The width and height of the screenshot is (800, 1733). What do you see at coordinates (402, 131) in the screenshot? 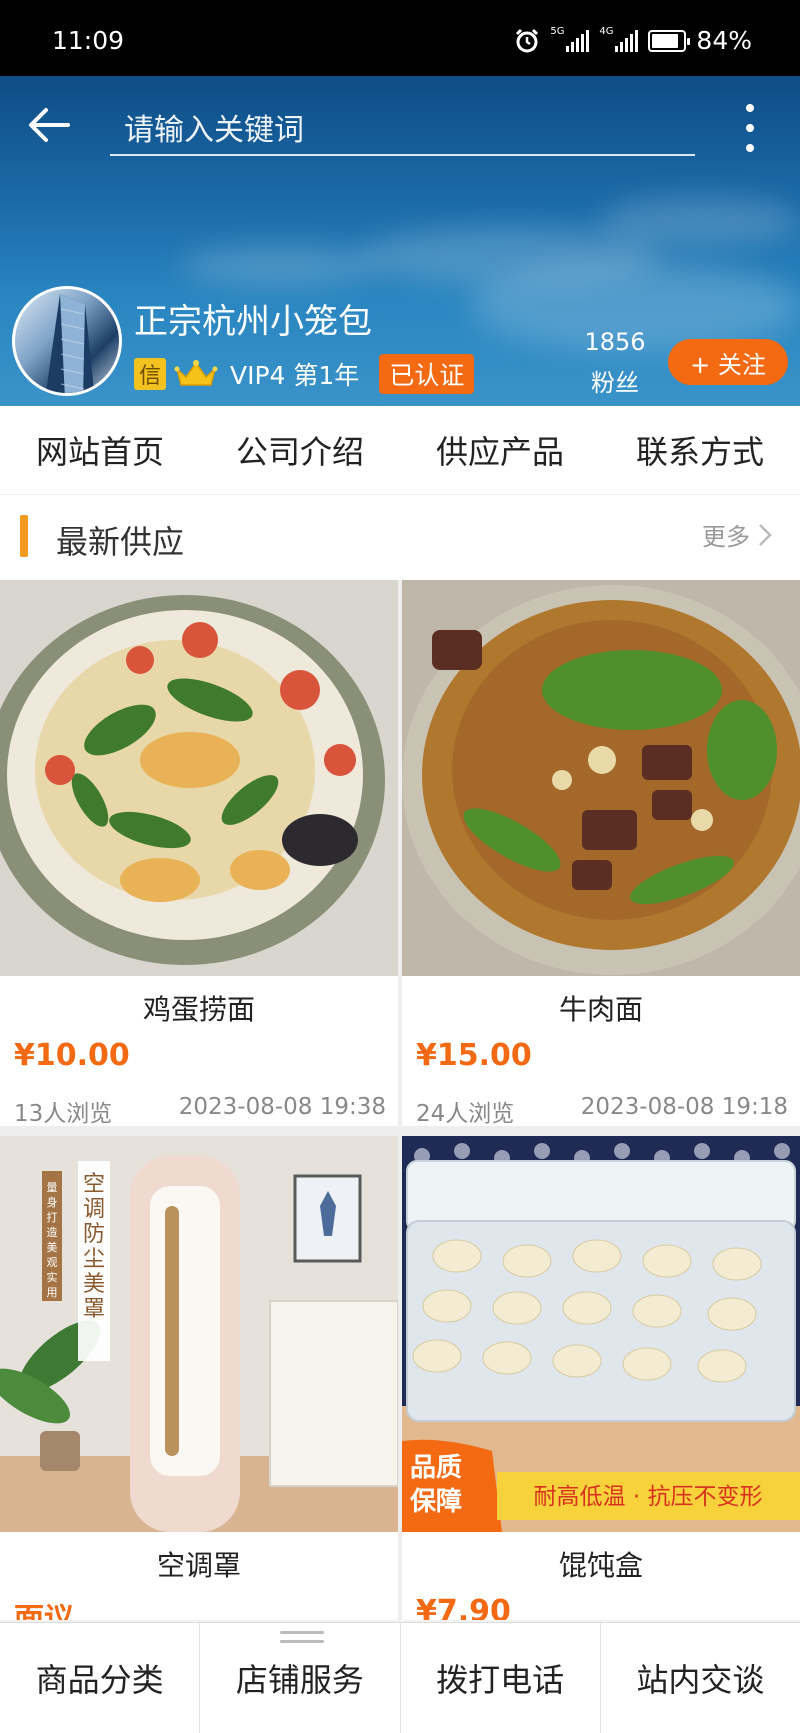
I see `search-input` at bounding box center [402, 131].